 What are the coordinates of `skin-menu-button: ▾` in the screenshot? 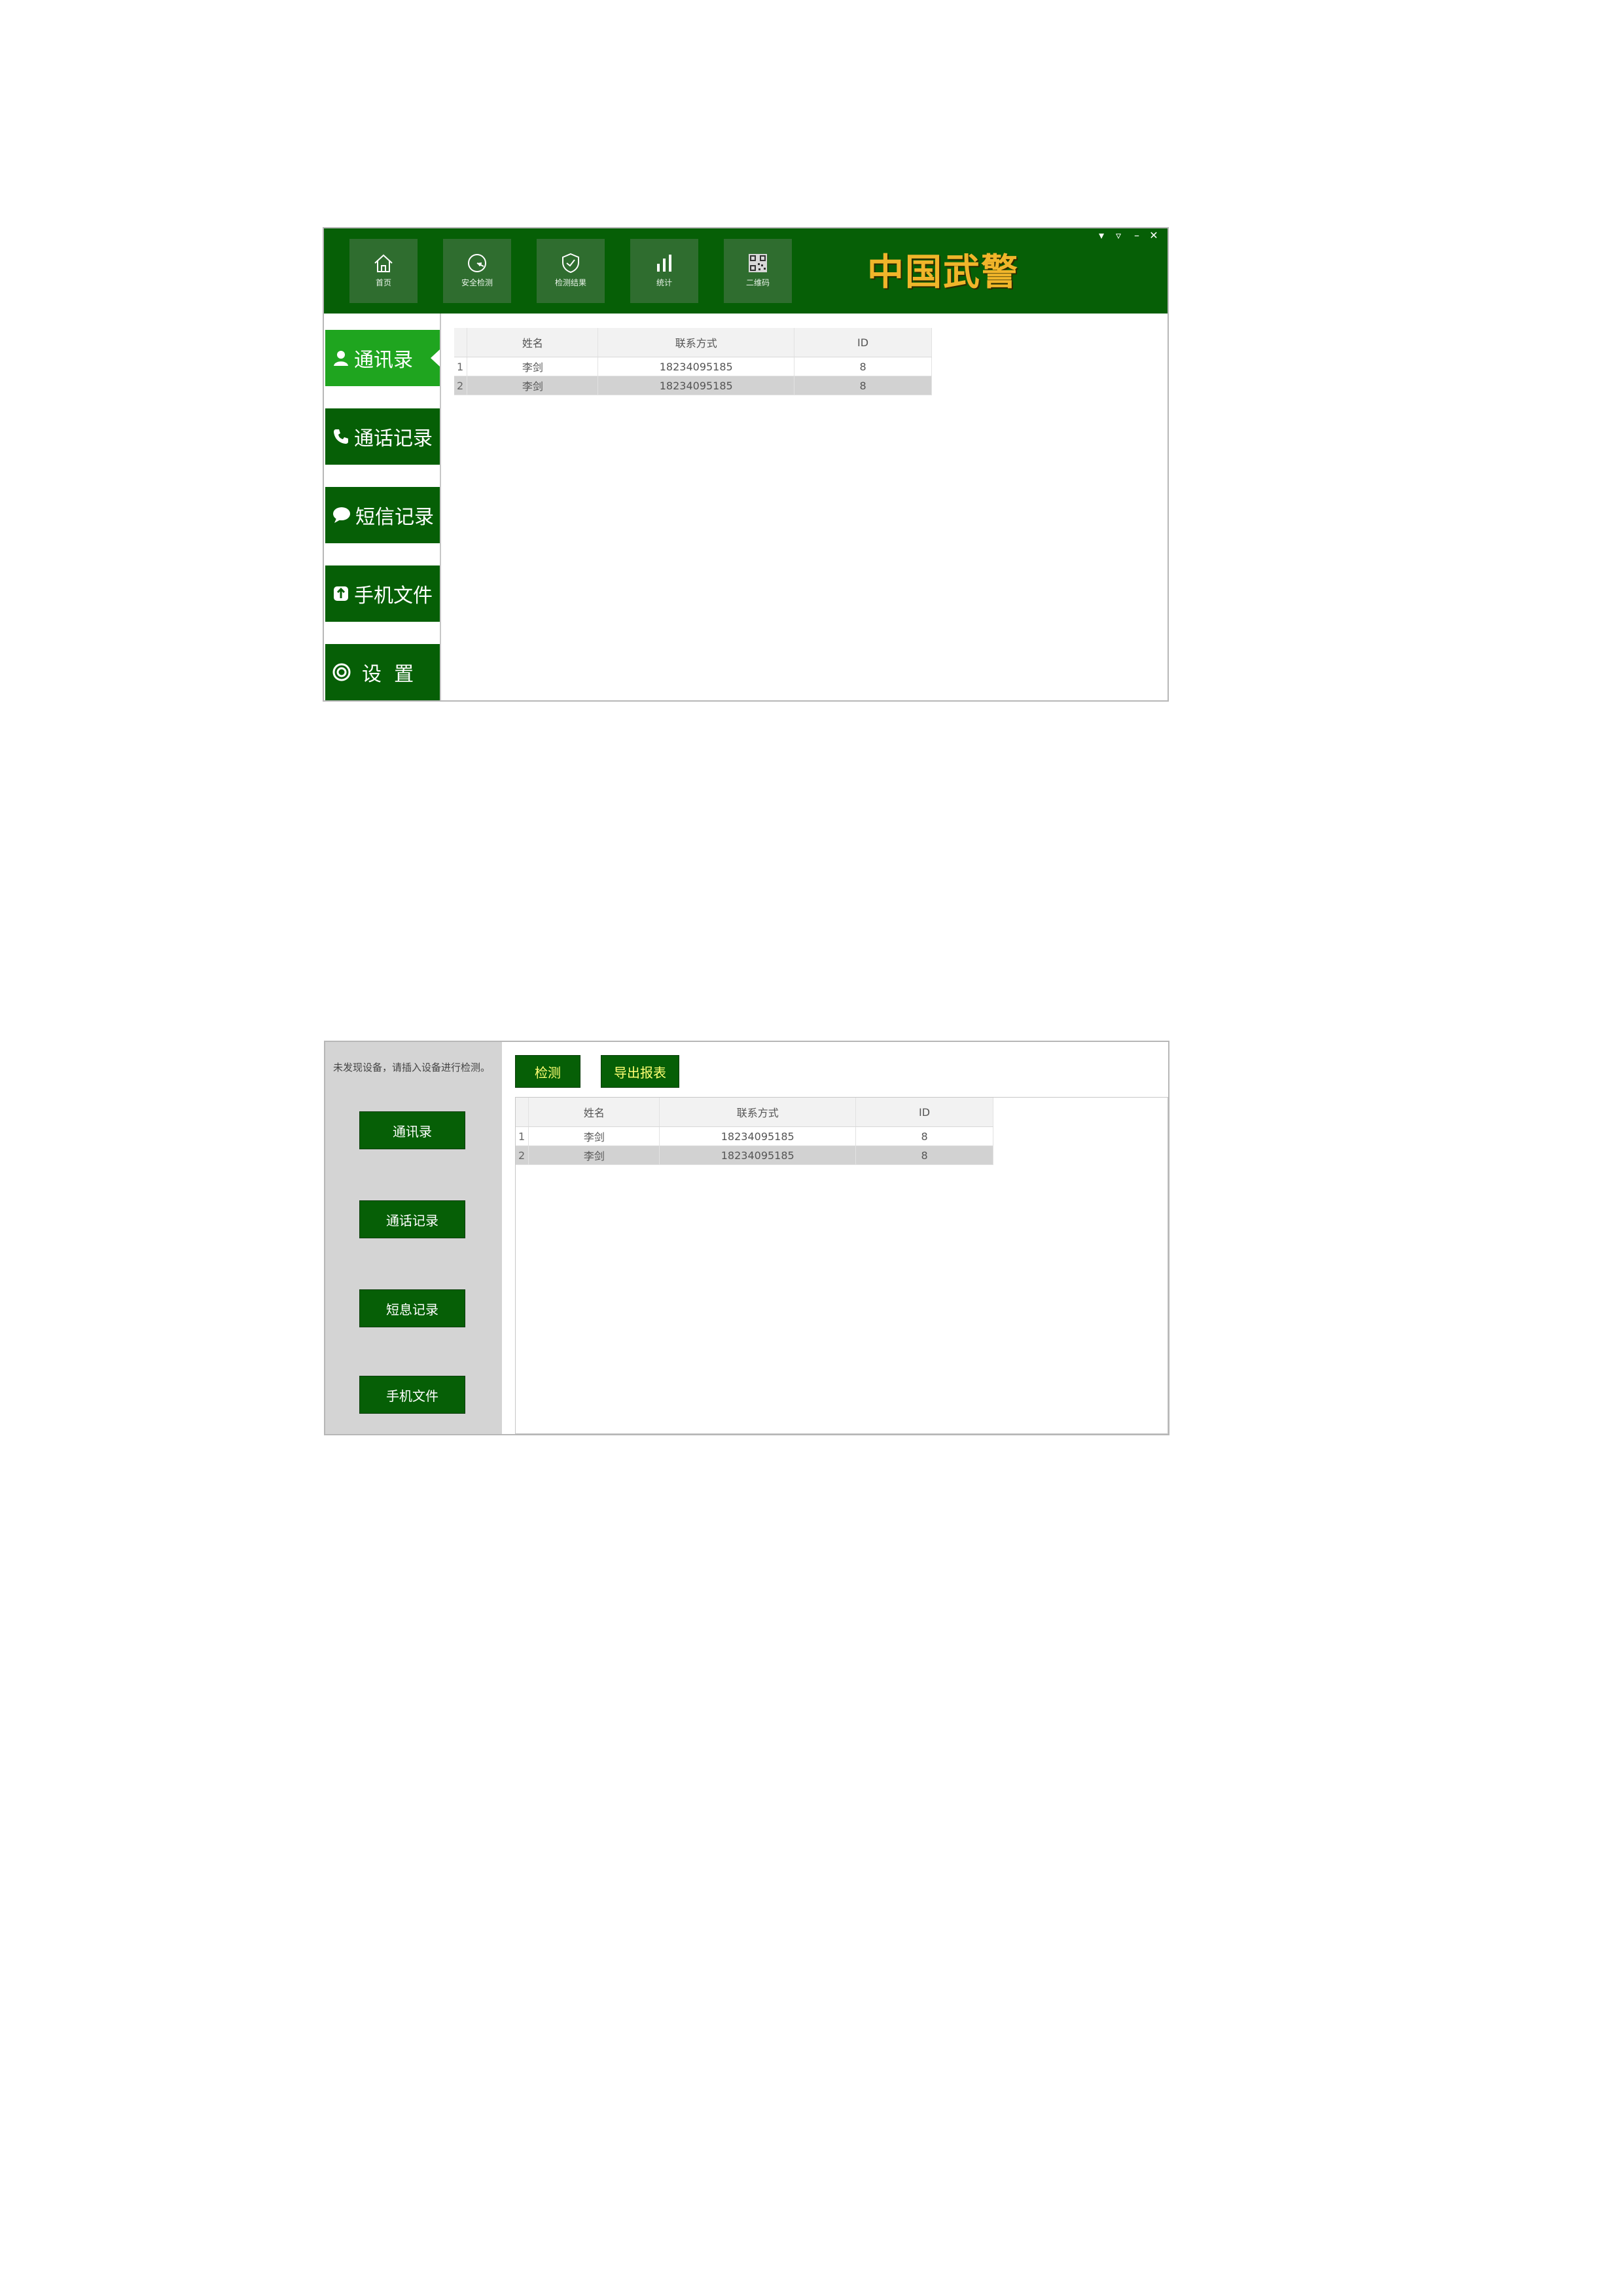 It's located at (1101, 236).